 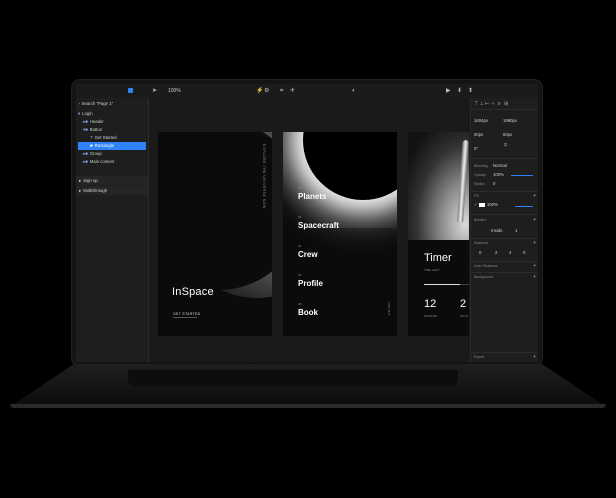 What do you see at coordinates (185, 317) in the screenshot?
I see `button-underline` at bounding box center [185, 317].